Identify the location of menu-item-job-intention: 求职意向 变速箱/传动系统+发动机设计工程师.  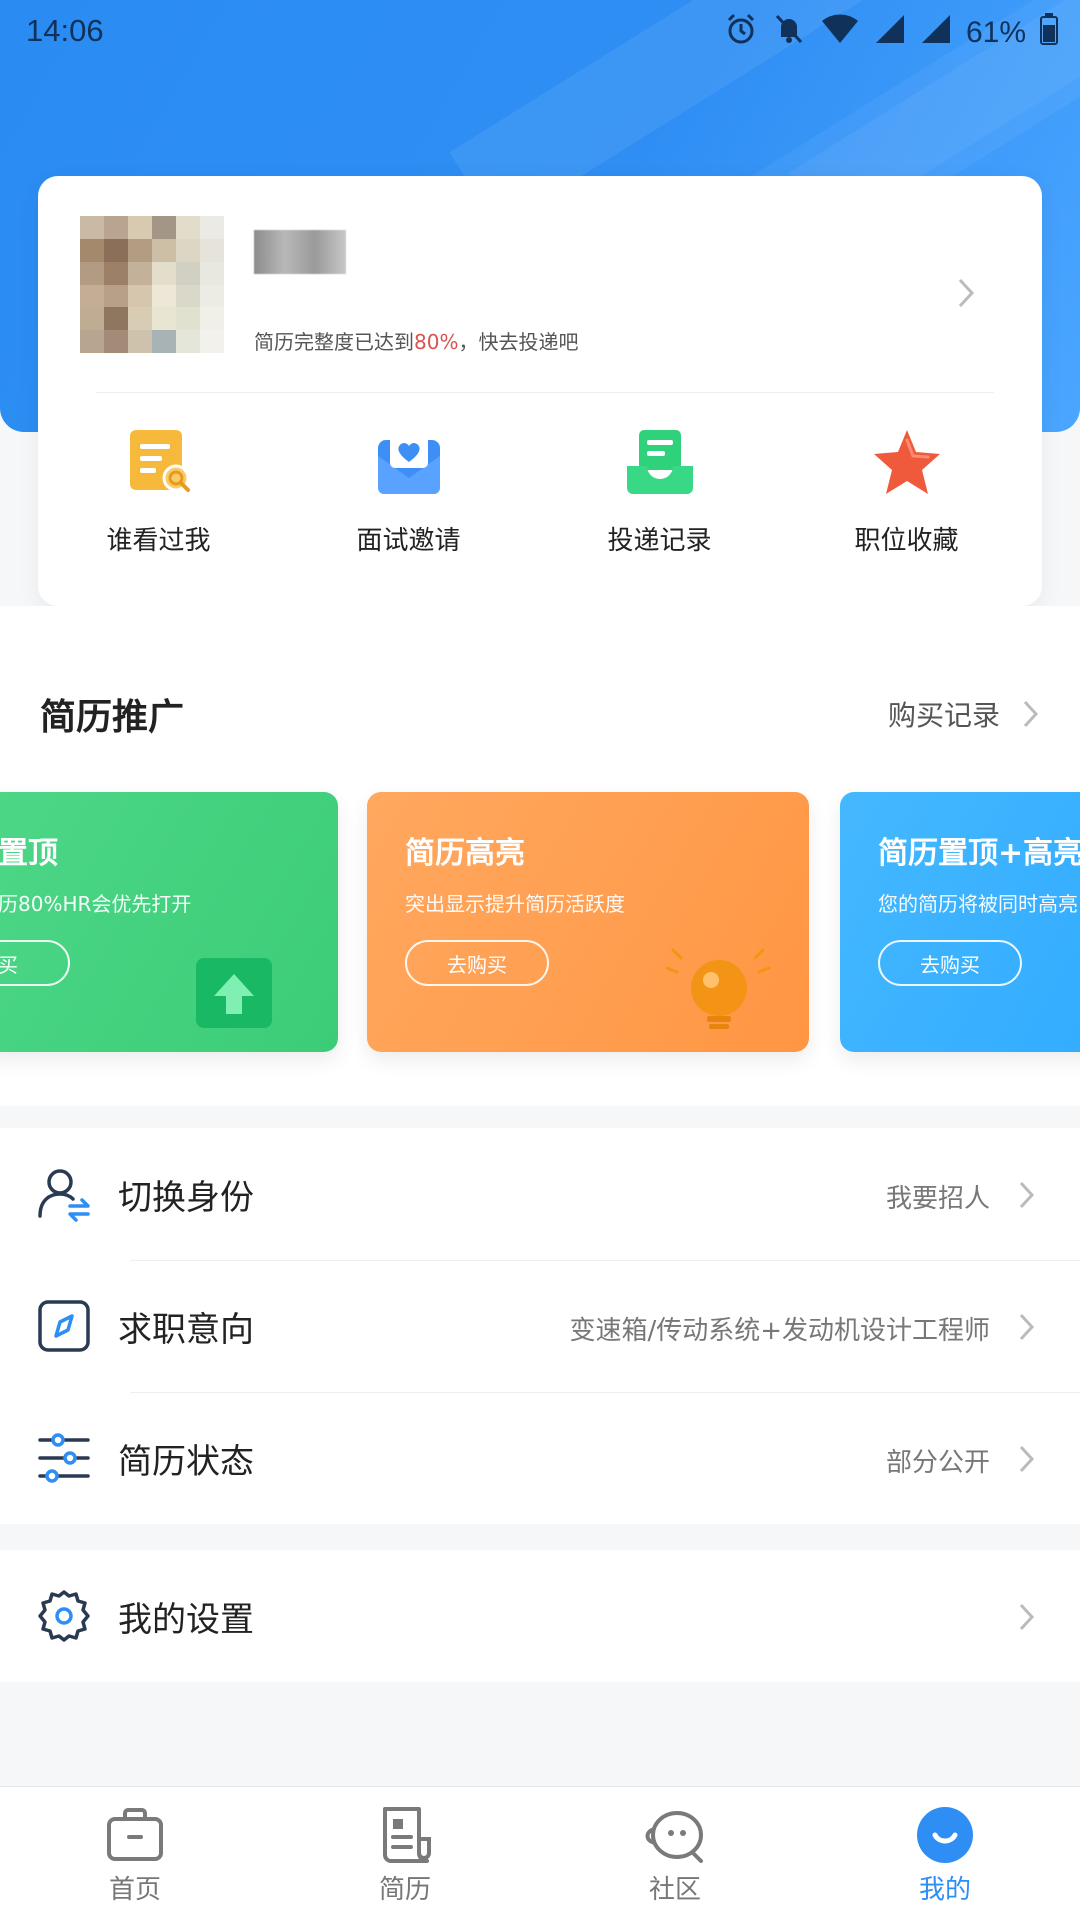
(540, 1326).